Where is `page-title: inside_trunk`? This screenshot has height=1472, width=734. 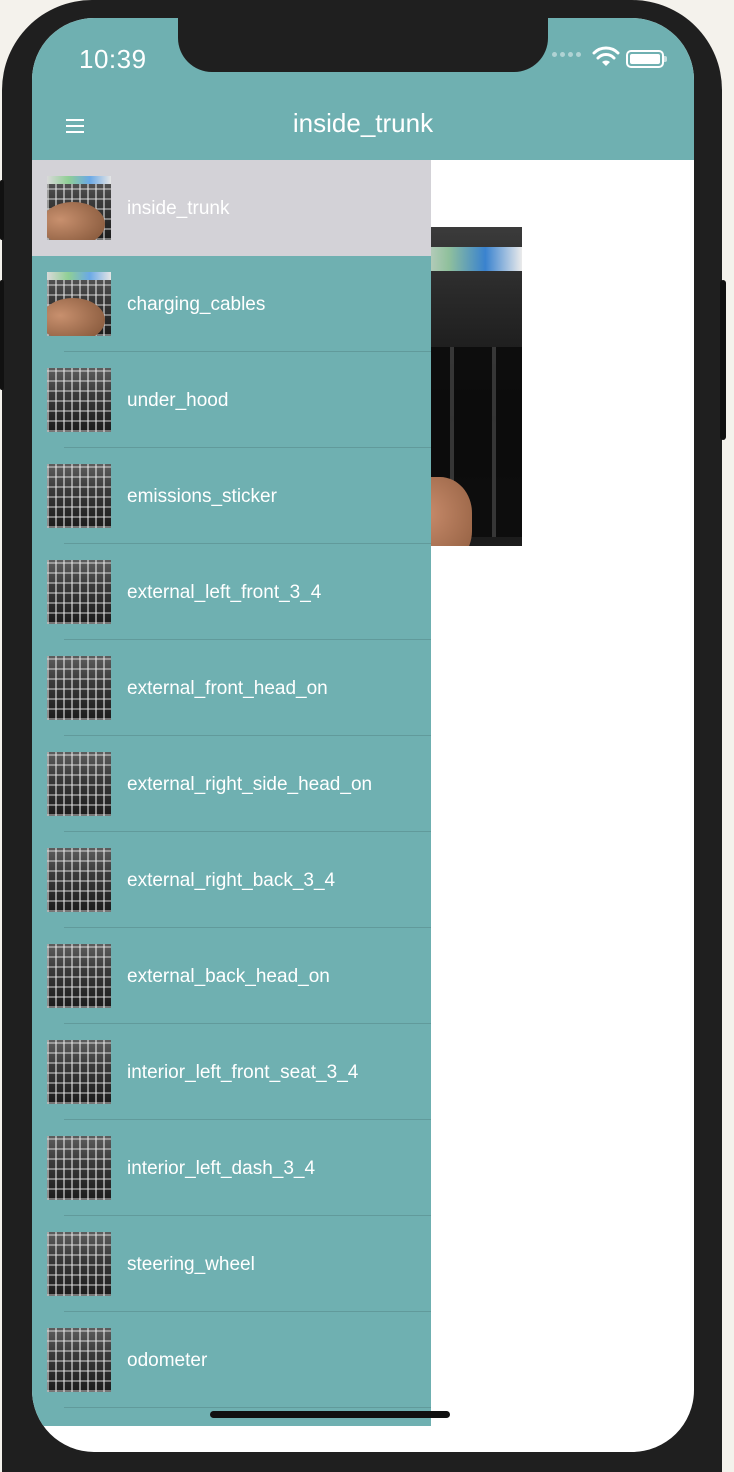
page-title: inside_trunk is located at coordinates (363, 123).